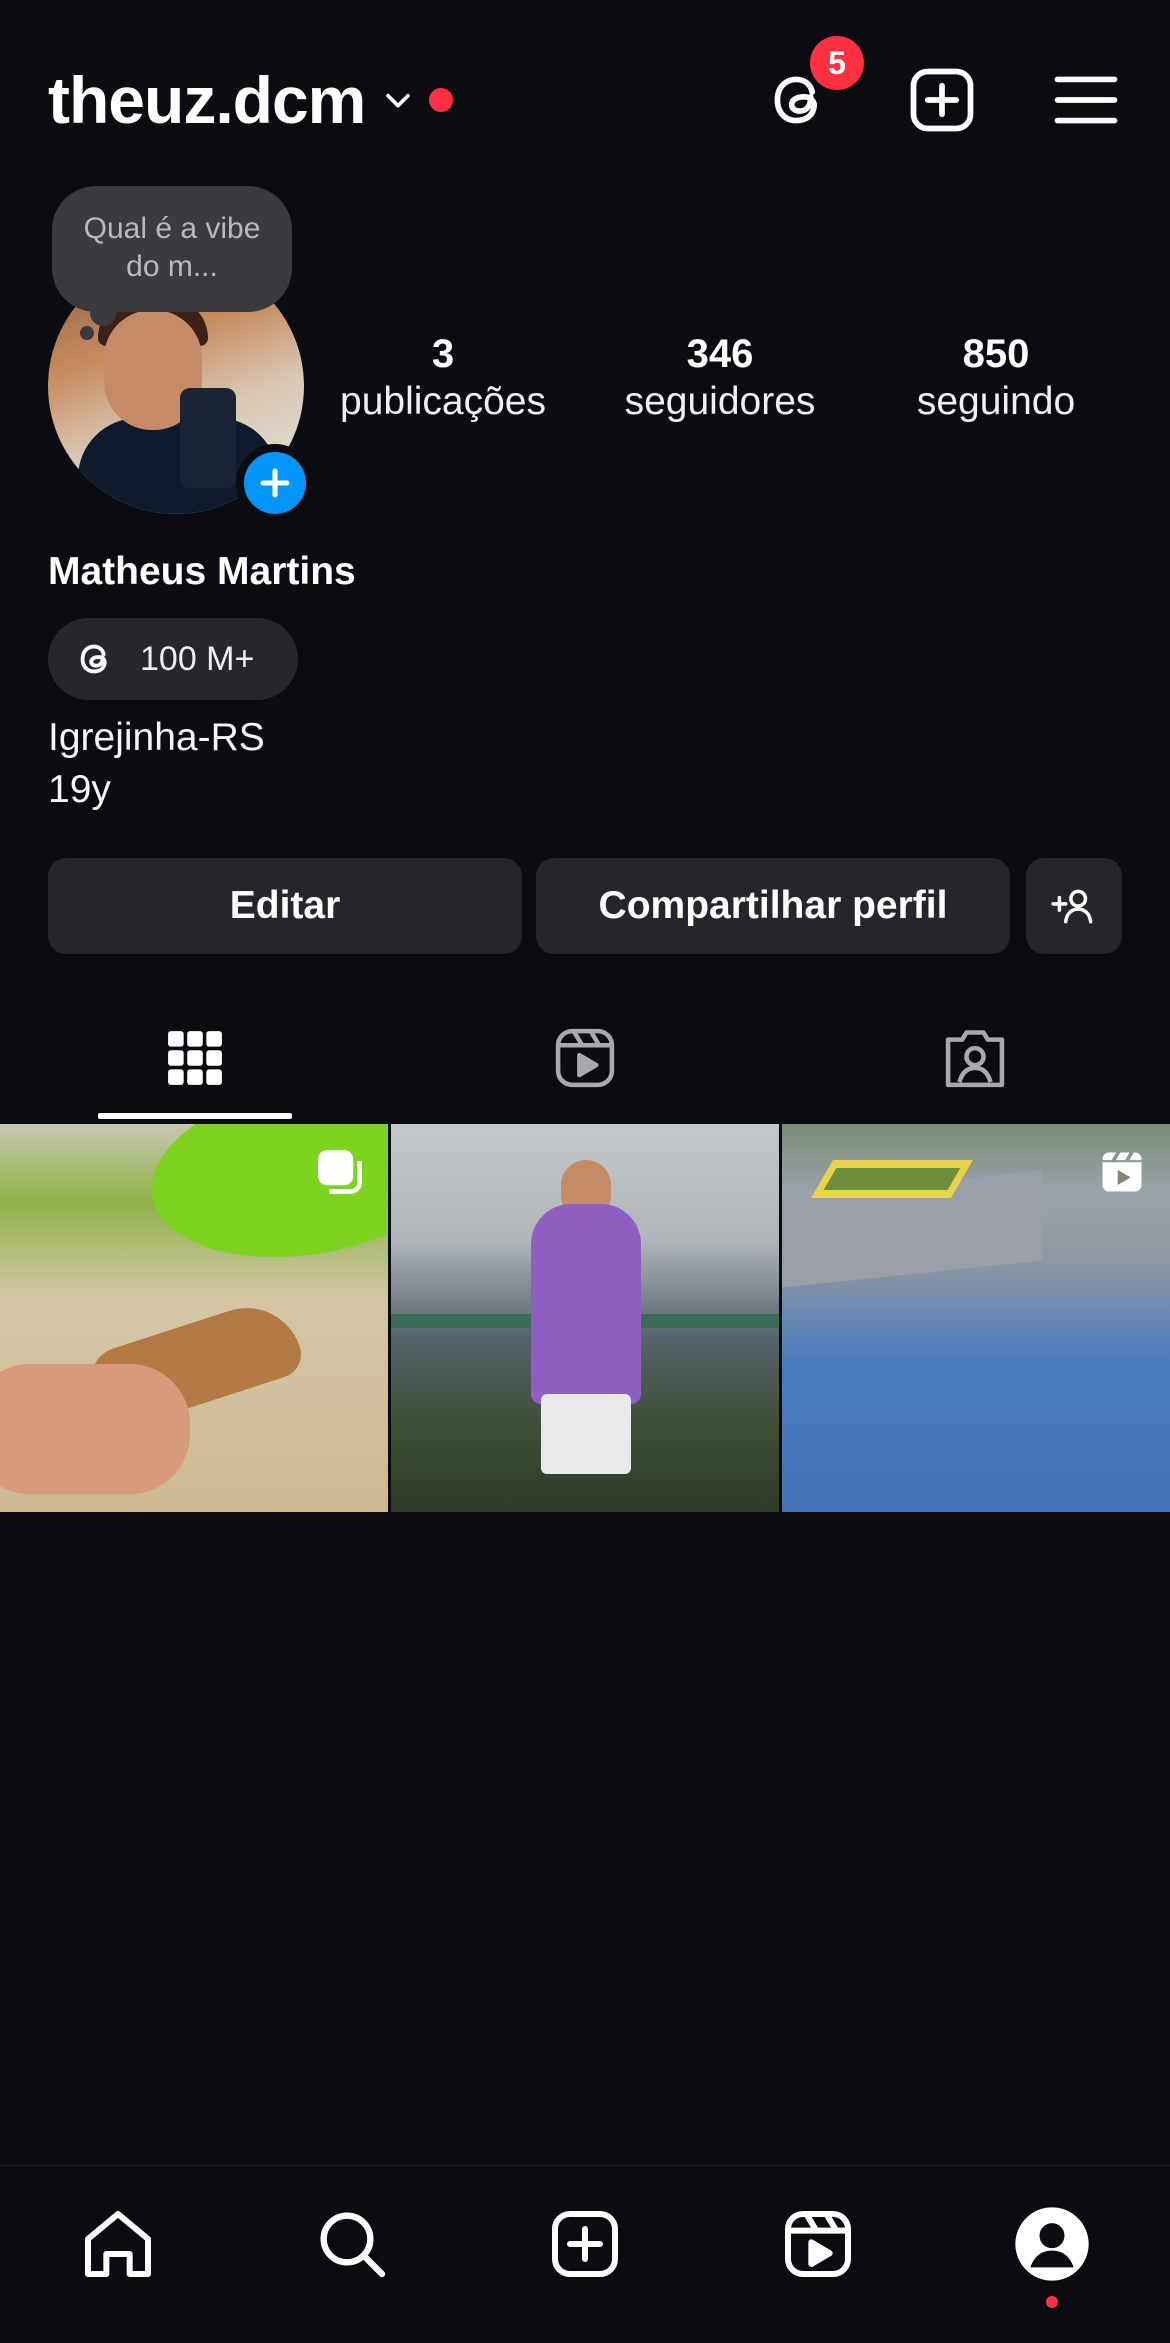  Describe the element at coordinates (1052, 2244) in the screenshot. I see `profile-icon` at that location.